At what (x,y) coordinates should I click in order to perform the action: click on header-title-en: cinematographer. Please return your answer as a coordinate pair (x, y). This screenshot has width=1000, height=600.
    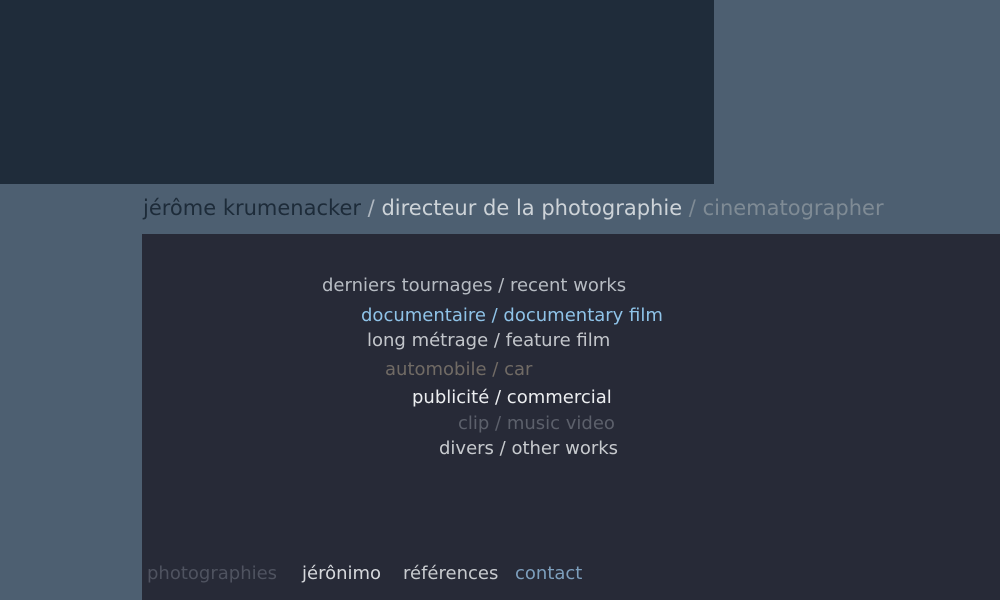
    Looking at the image, I should click on (793, 208).